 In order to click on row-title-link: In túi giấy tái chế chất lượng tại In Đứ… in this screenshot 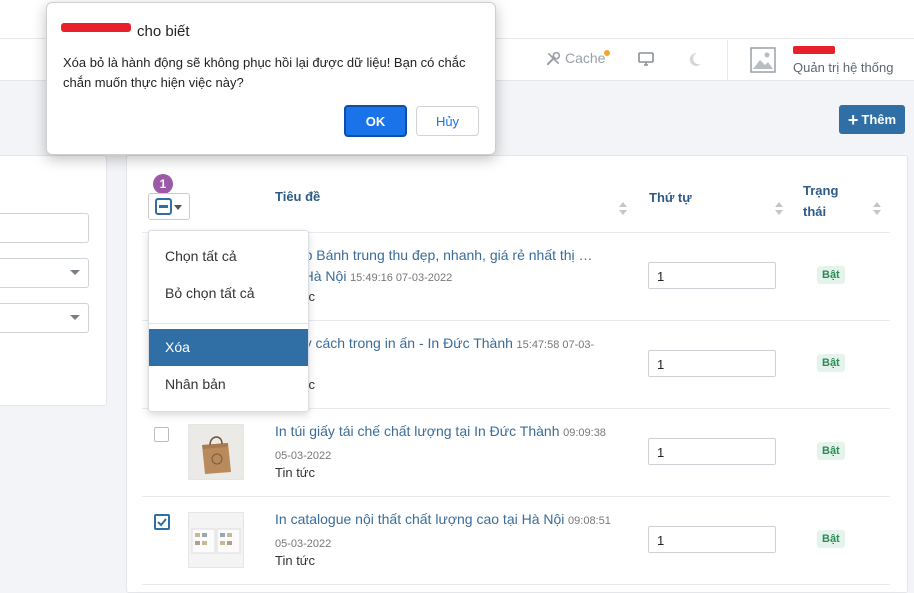, I will do `click(417, 431)`.